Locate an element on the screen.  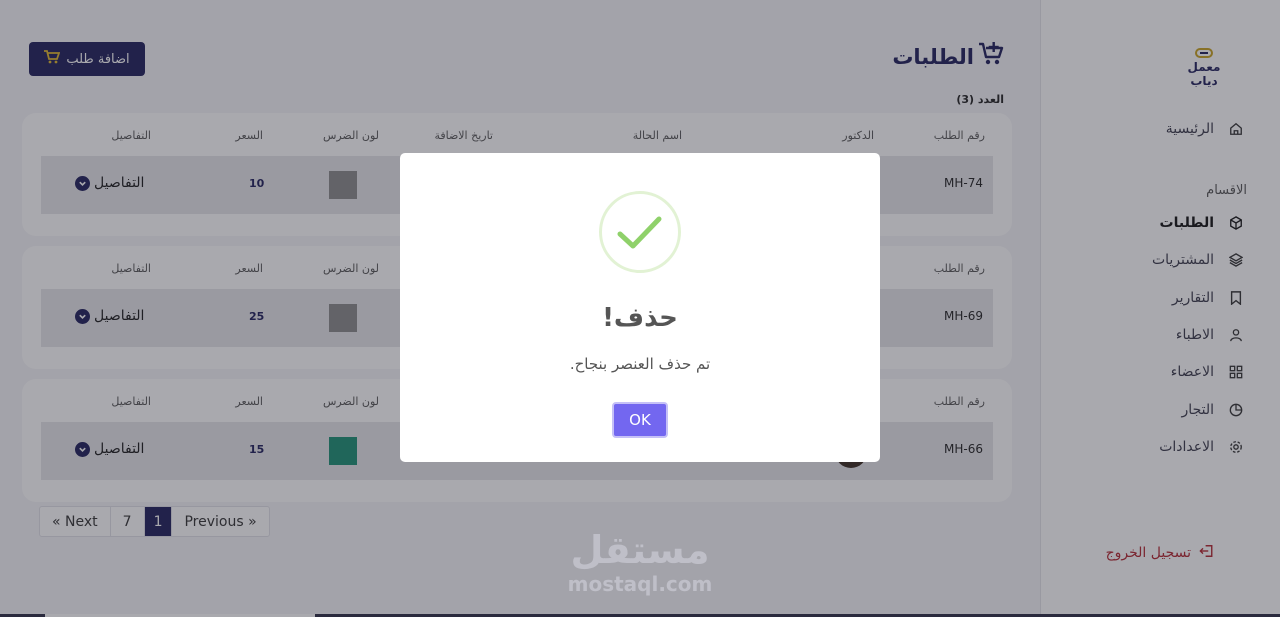
success-check-icon is located at coordinates (640, 232).